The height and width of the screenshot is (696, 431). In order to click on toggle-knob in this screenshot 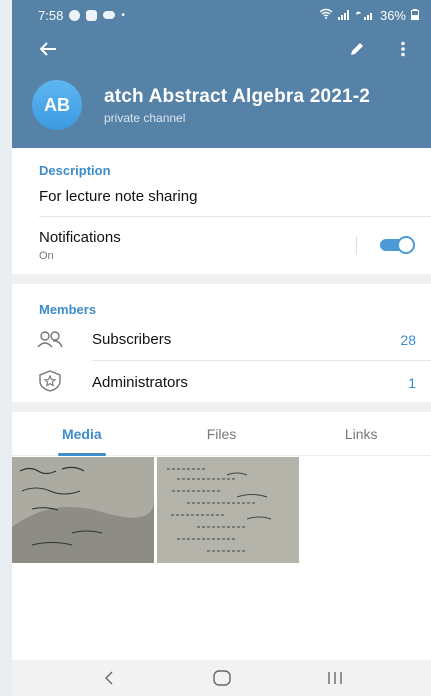, I will do `click(406, 245)`.